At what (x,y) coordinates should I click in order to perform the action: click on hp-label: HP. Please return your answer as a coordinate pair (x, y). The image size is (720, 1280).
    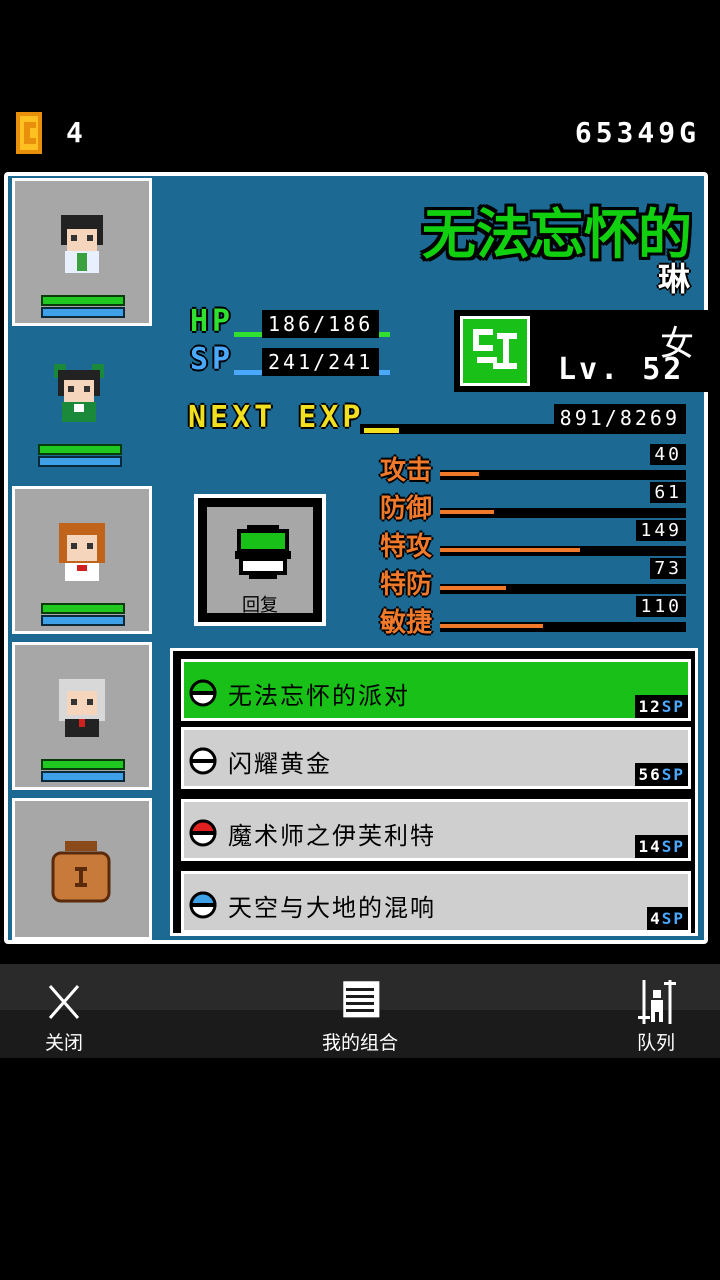
    Looking at the image, I should click on (212, 321).